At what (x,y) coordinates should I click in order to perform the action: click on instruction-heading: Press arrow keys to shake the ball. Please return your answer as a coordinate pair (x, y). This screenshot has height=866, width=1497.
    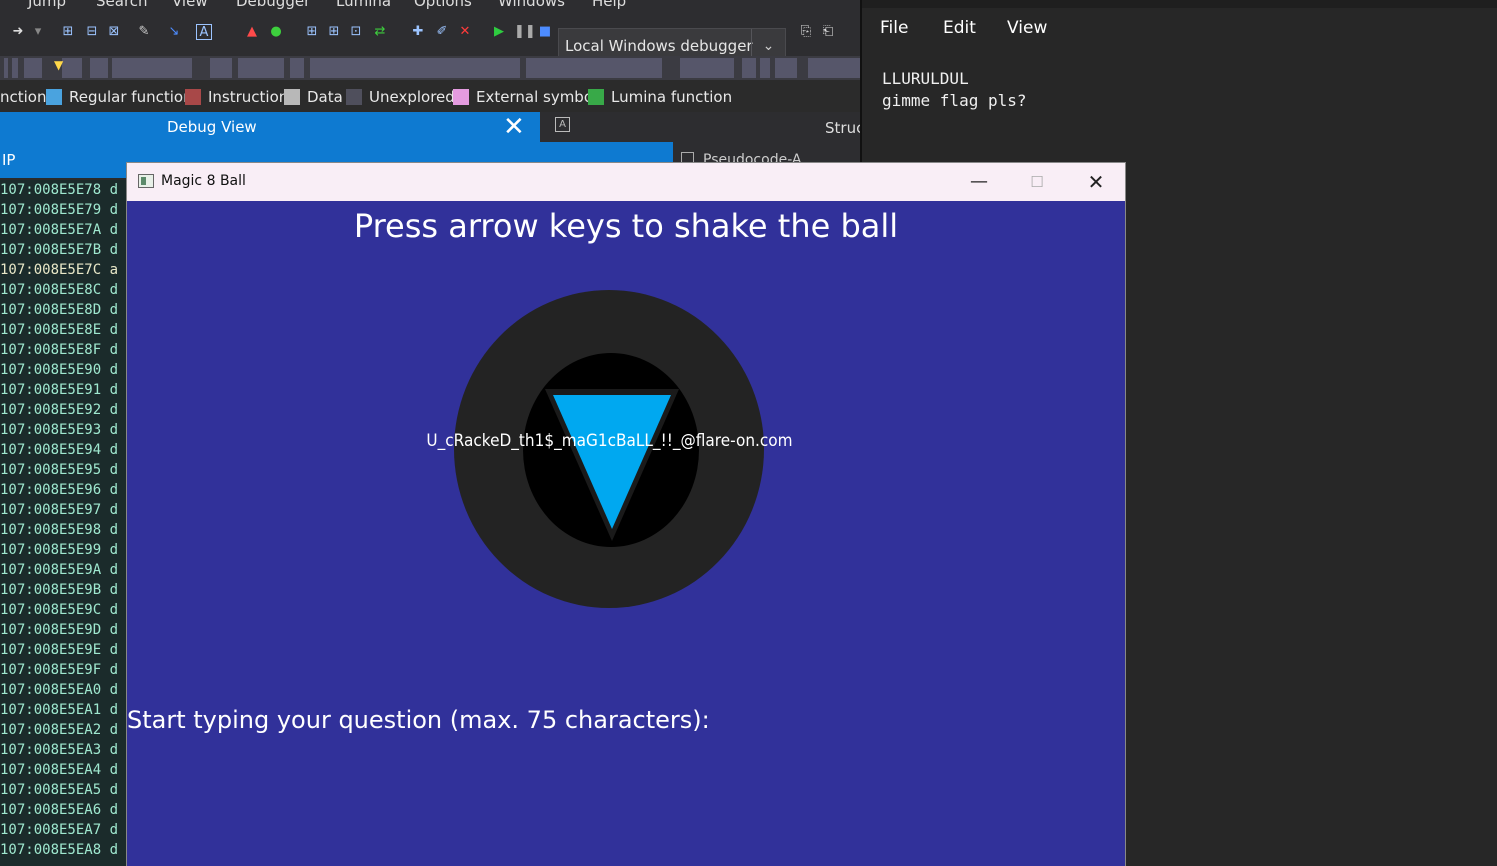
    Looking at the image, I should click on (626, 226).